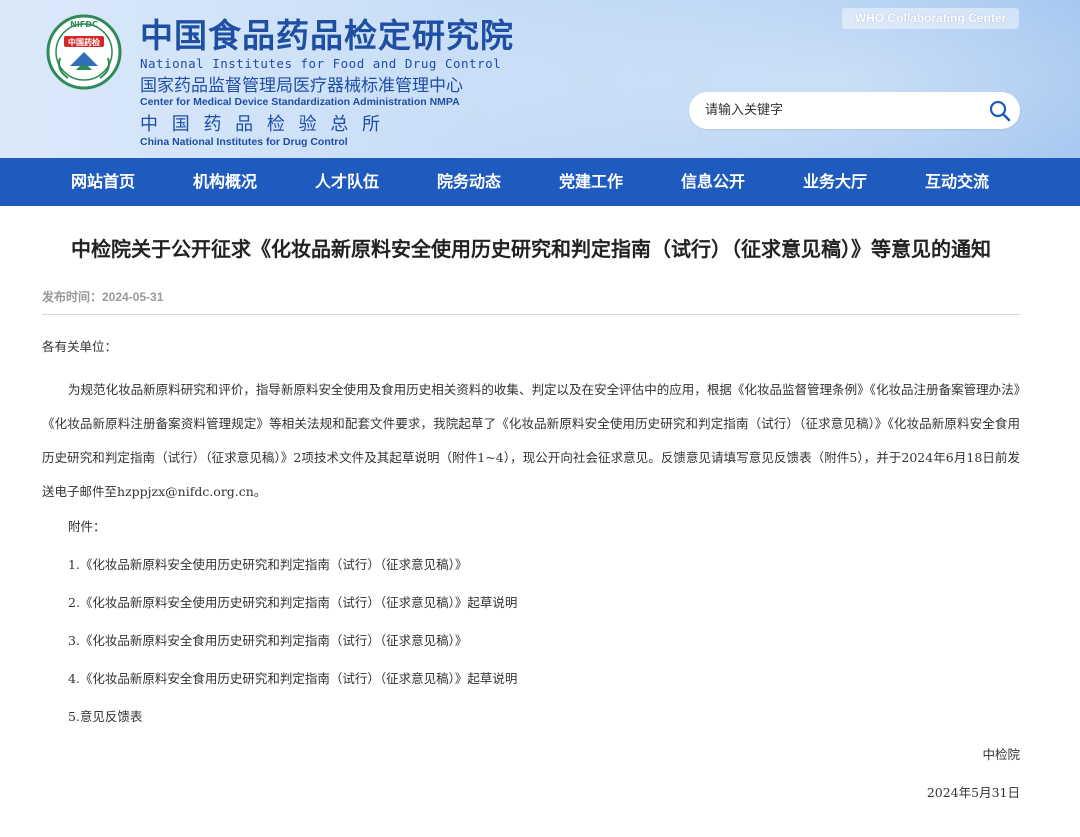 Image resolution: width=1080 pixels, height=837 pixels. I want to click on divider, so click(531, 314).